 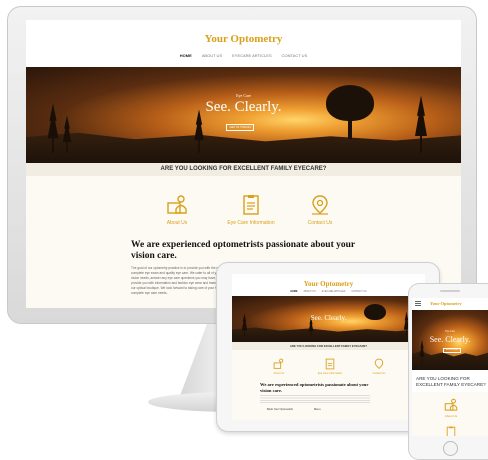 What do you see at coordinates (320, 223) in the screenshot?
I see `feature-contact-label: Contact Us` at bounding box center [320, 223].